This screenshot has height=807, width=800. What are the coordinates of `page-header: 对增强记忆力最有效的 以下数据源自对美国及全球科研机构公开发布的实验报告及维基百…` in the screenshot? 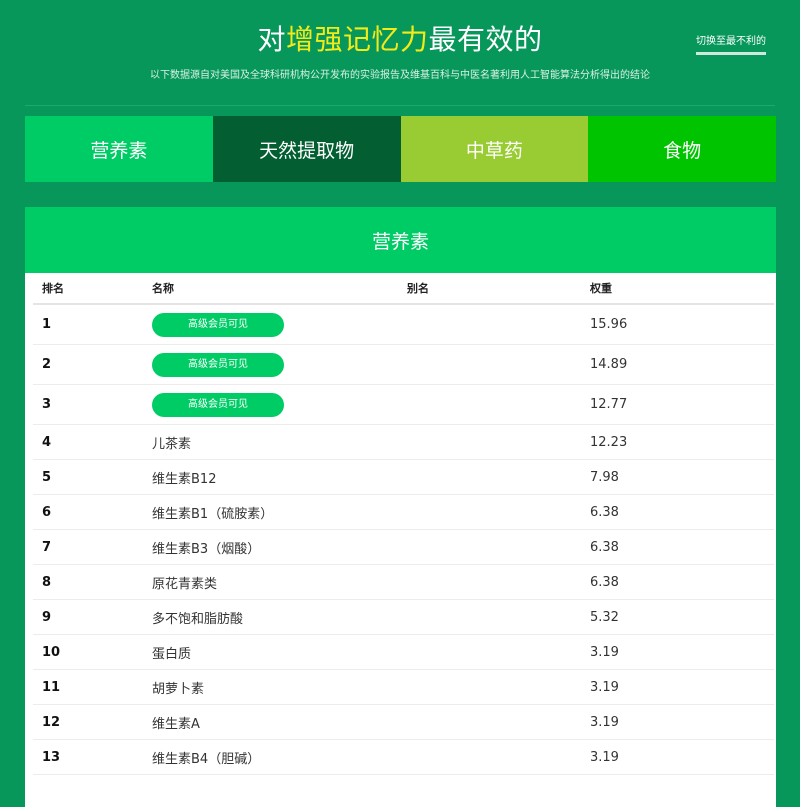 It's located at (400, 53).